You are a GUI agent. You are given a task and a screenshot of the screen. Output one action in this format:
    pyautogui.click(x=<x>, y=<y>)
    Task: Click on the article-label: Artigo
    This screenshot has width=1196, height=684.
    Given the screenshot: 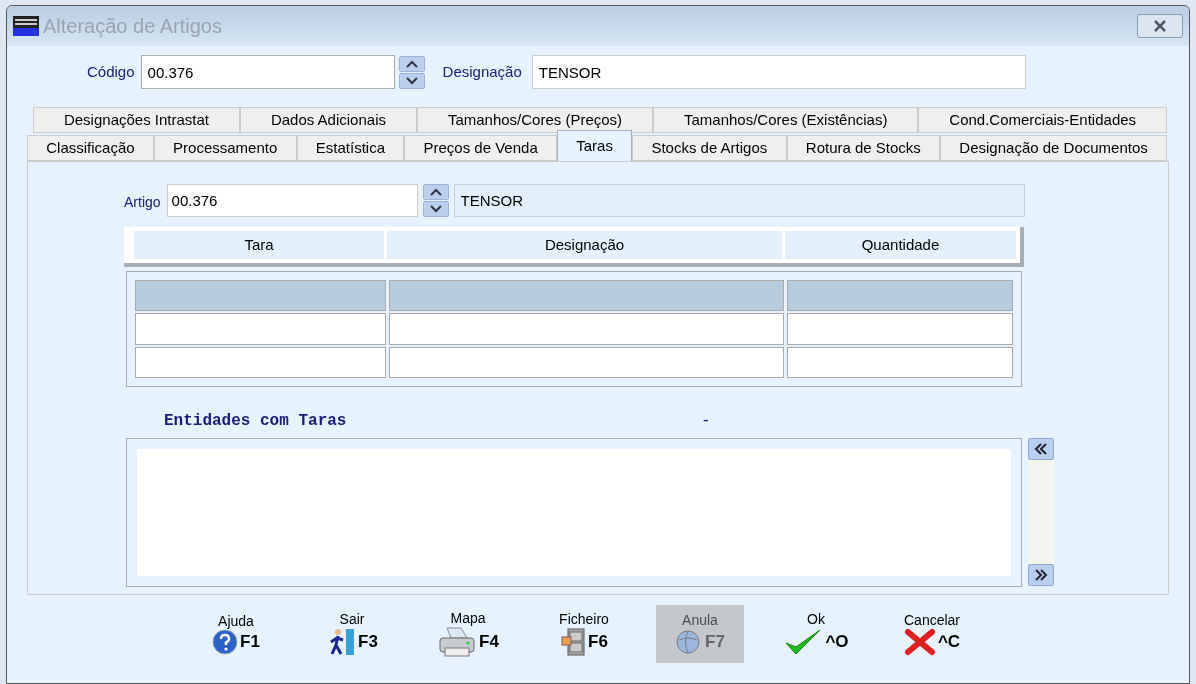 What is the action you would take?
    pyautogui.click(x=142, y=202)
    